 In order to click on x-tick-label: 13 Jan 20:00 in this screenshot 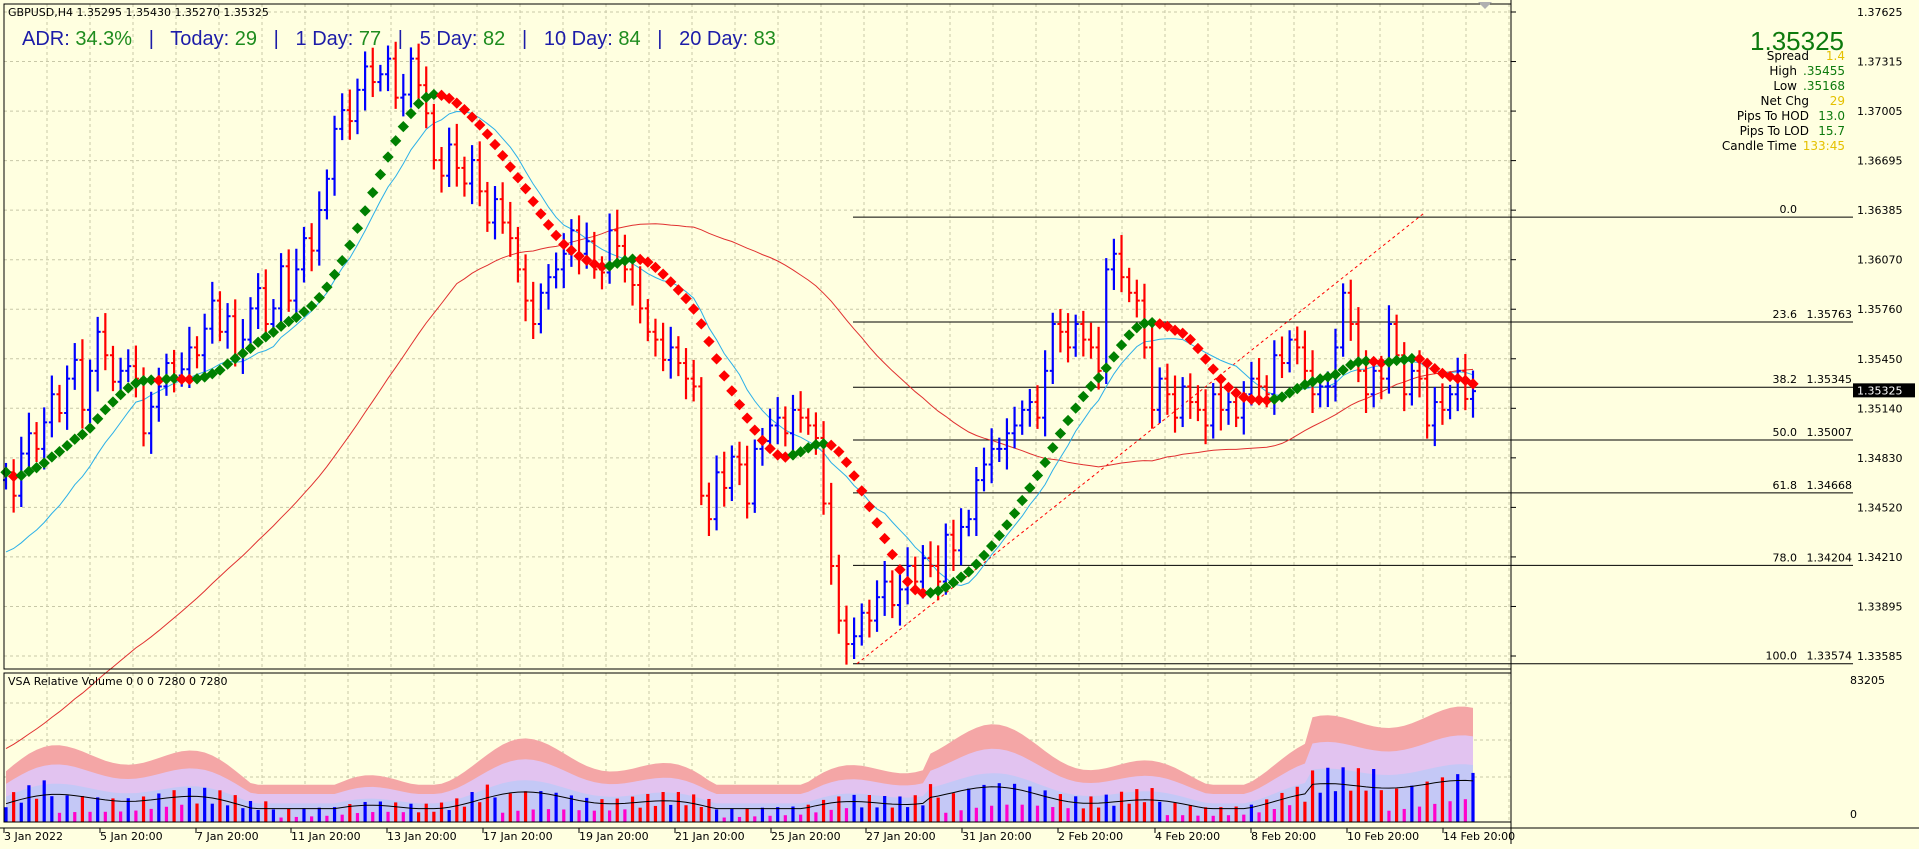, I will do `click(422, 836)`.